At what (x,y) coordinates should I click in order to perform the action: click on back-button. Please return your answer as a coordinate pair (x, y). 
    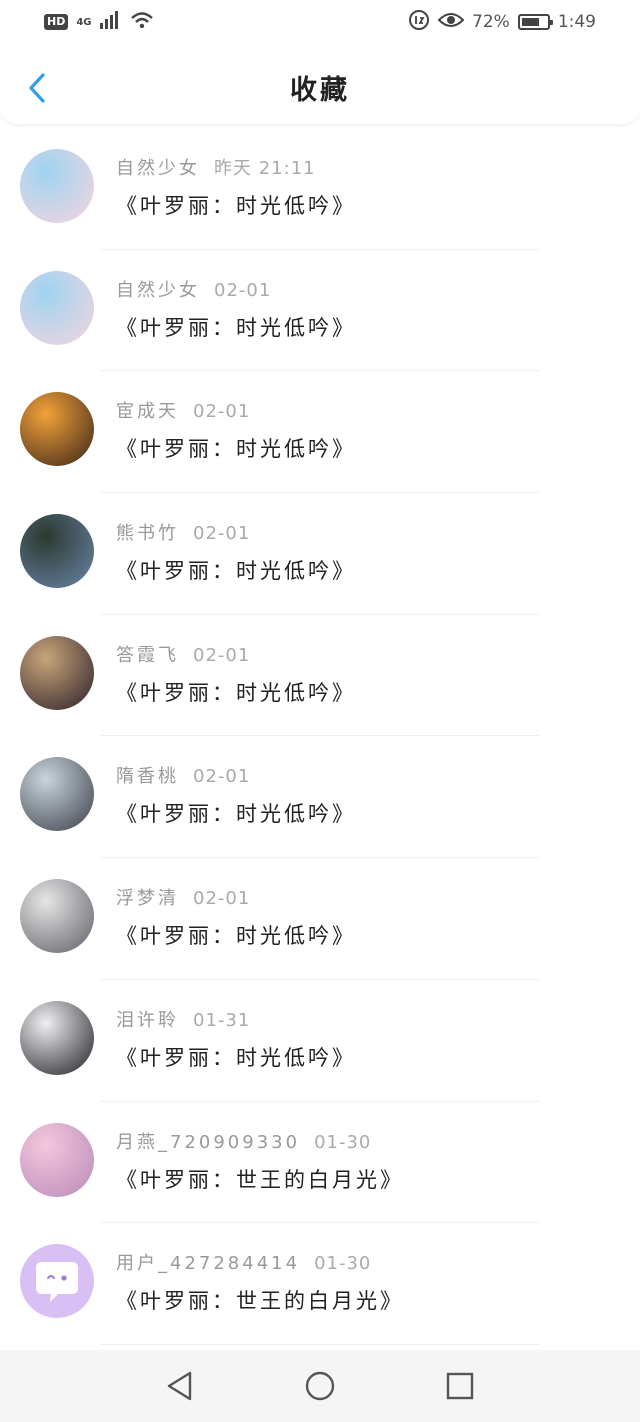
    Looking at the image, I should click on (37, 88).